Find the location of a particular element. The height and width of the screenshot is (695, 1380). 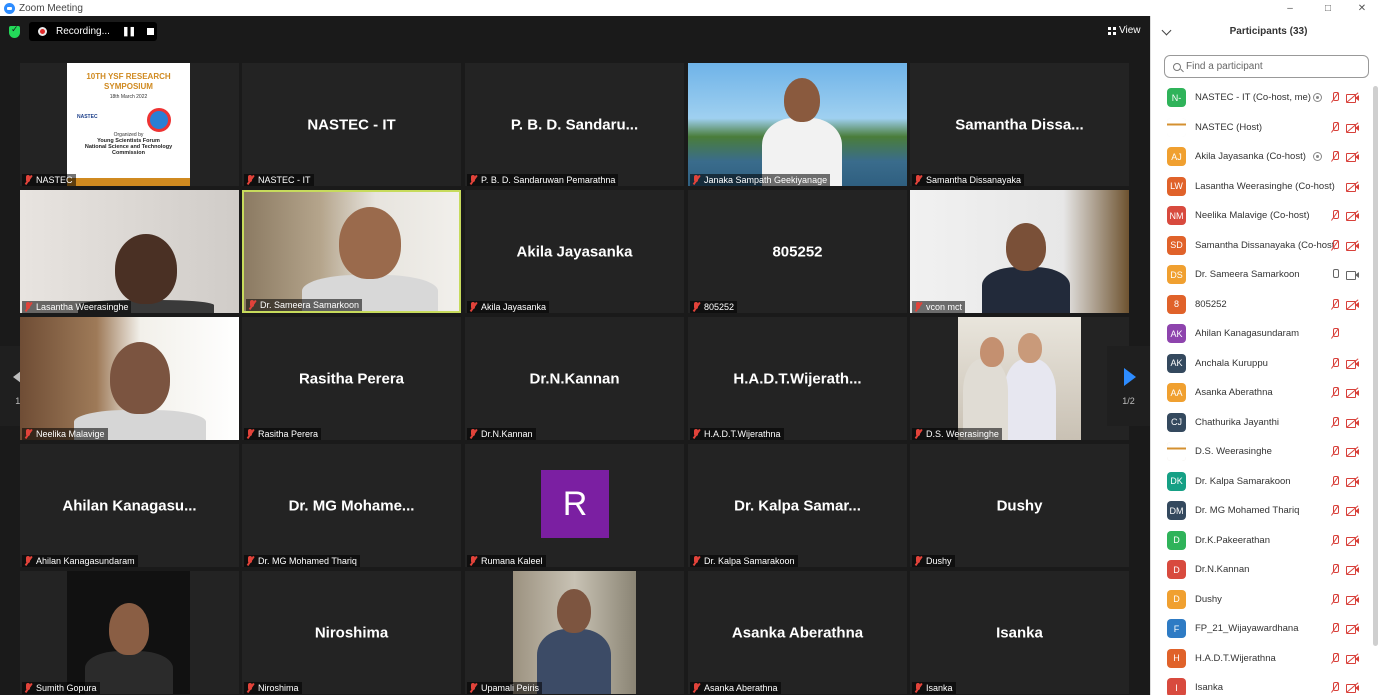

video-tile: Dr.N.Kannan Dr.N.Kannan is located at coordinates (574, 378).